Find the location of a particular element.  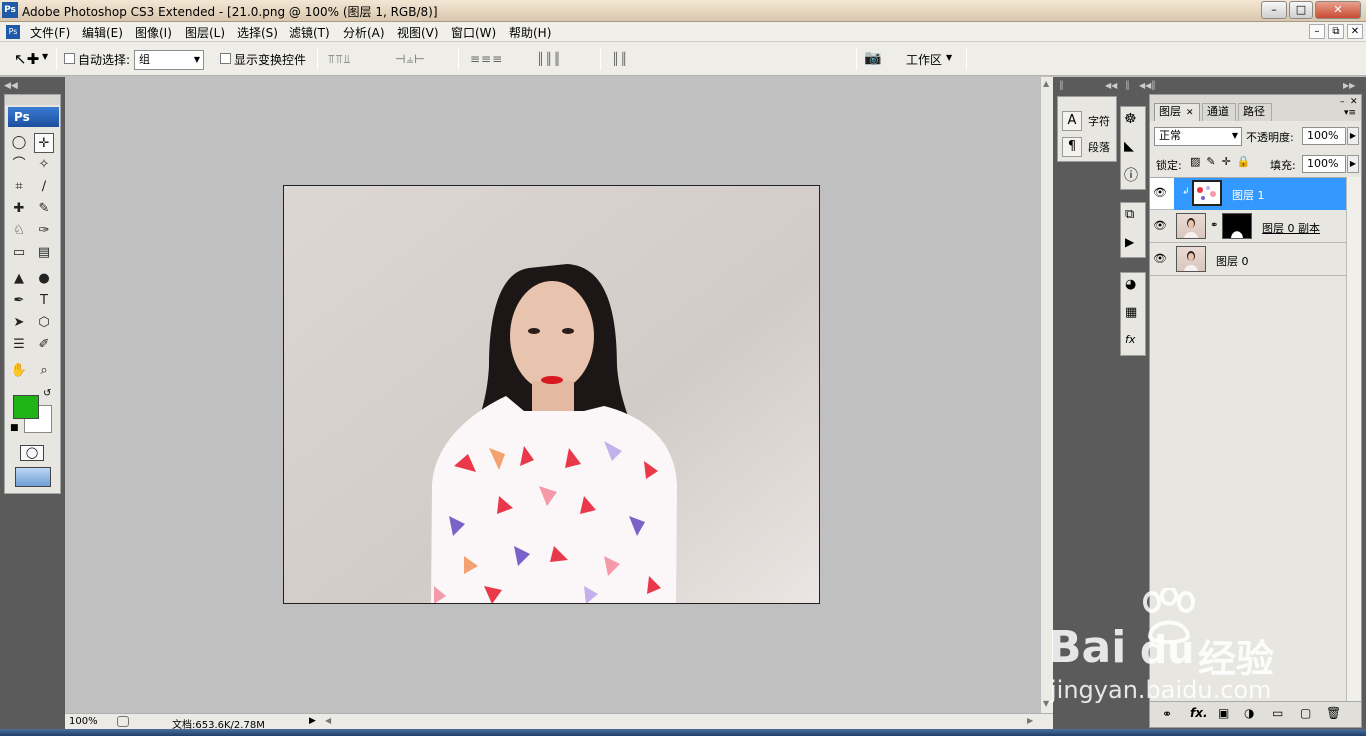

scroll-left-icon: ◀ is located at coordinates (328, 720).